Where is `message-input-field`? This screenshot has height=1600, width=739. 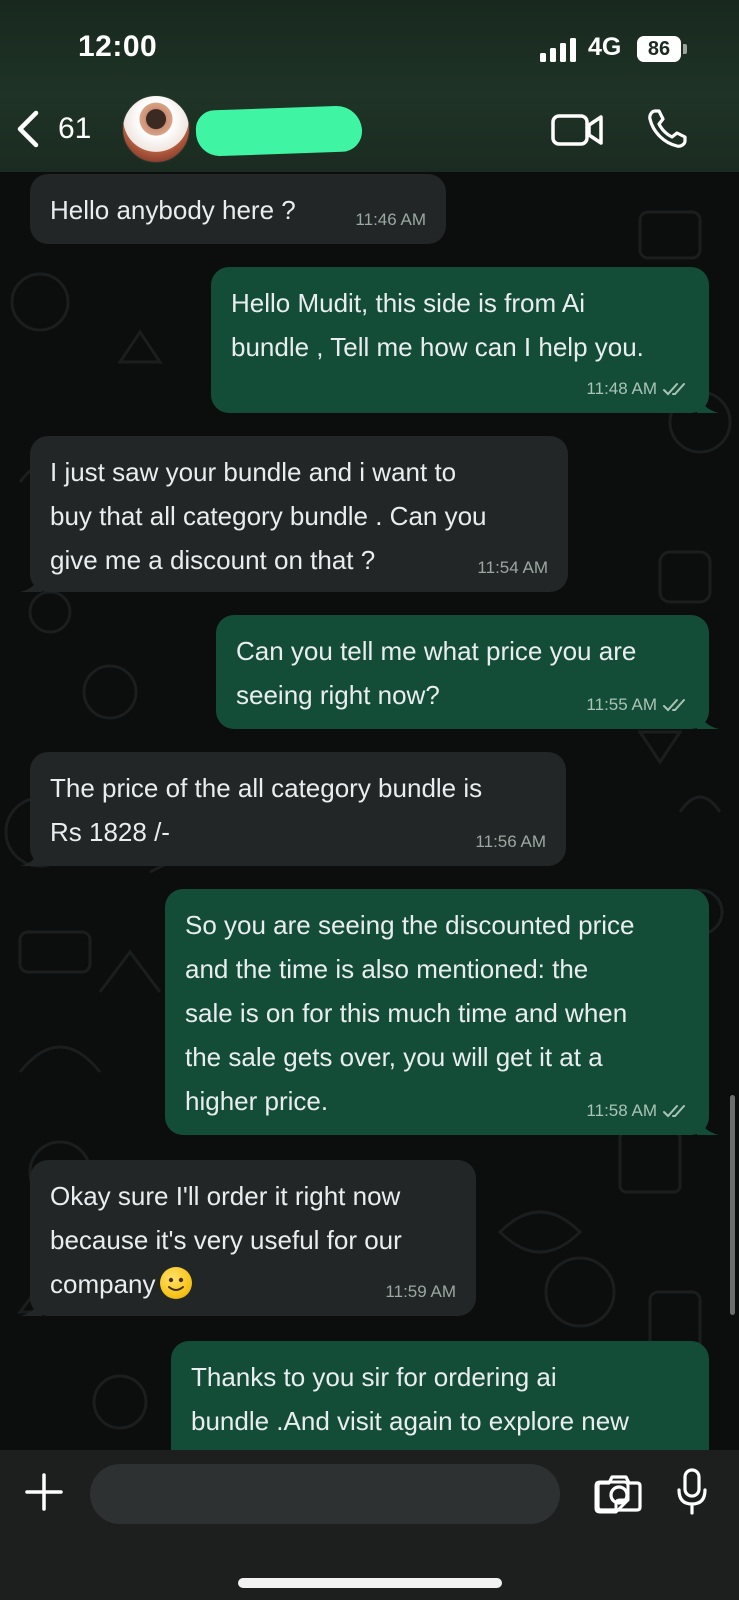 message-input-field is located at coordinates (360, 1494).